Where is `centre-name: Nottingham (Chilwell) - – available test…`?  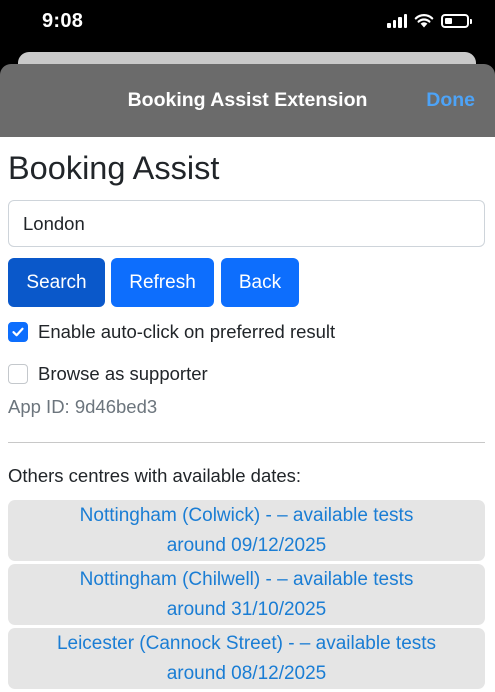
centre-name: Nottingham (Chilwell) - – available test… is located at coordinates (246, 579).